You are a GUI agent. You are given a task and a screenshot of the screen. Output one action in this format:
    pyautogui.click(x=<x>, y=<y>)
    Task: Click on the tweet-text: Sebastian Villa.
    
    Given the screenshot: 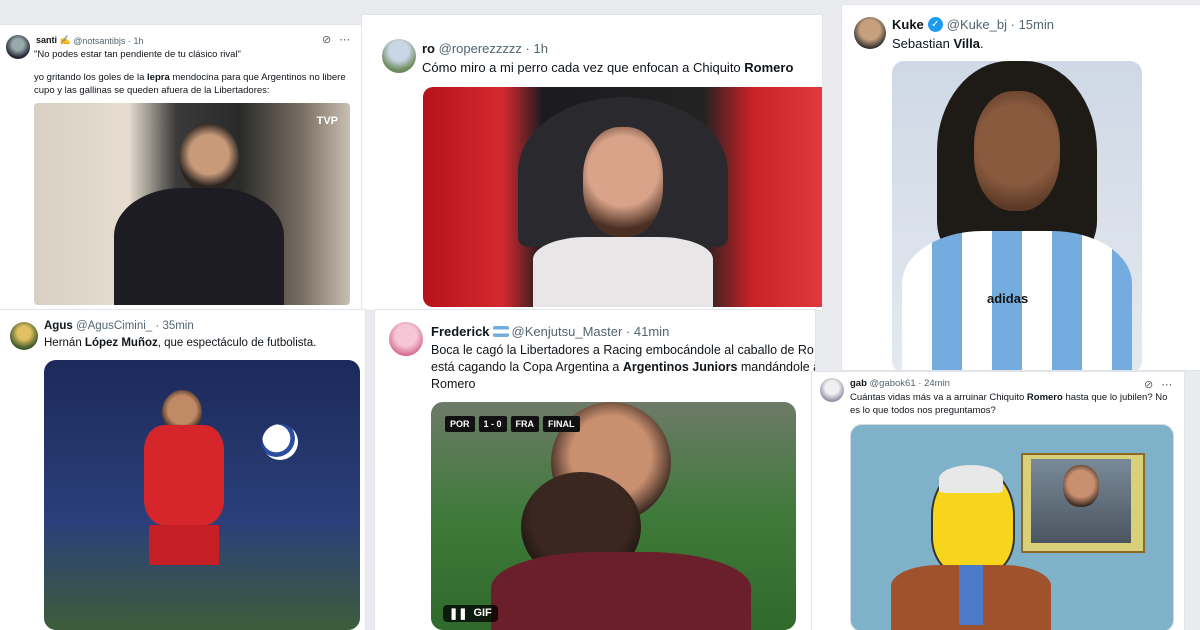 What is the action you would take?
    pyautogui.click(x=938, y=43)
    